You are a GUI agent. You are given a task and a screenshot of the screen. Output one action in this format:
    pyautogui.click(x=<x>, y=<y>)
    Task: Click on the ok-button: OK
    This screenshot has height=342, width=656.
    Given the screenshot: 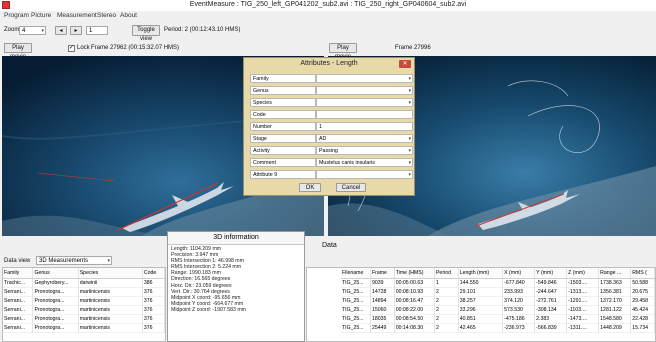 What is the action you would take?
    pyautogui.click(x=310, y=187)
    